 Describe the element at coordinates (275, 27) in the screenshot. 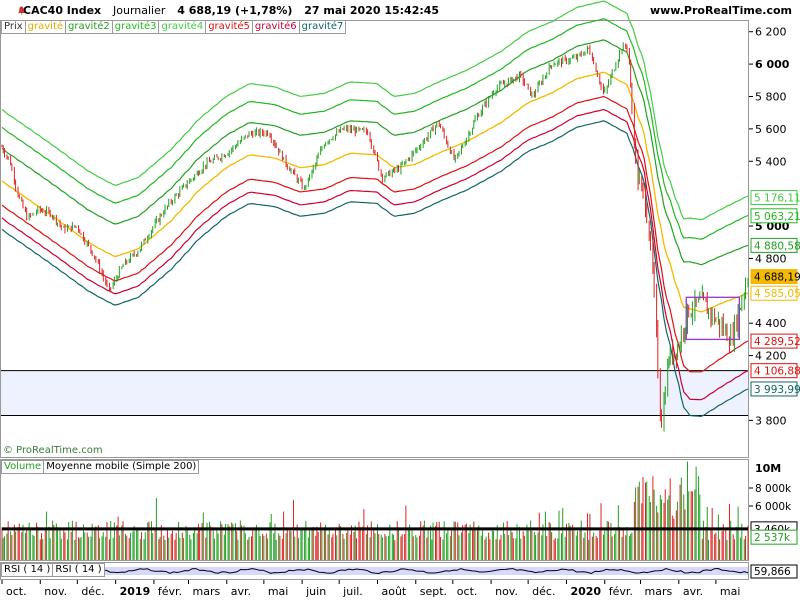

I see `price-legend-item: gravité6` at that location.